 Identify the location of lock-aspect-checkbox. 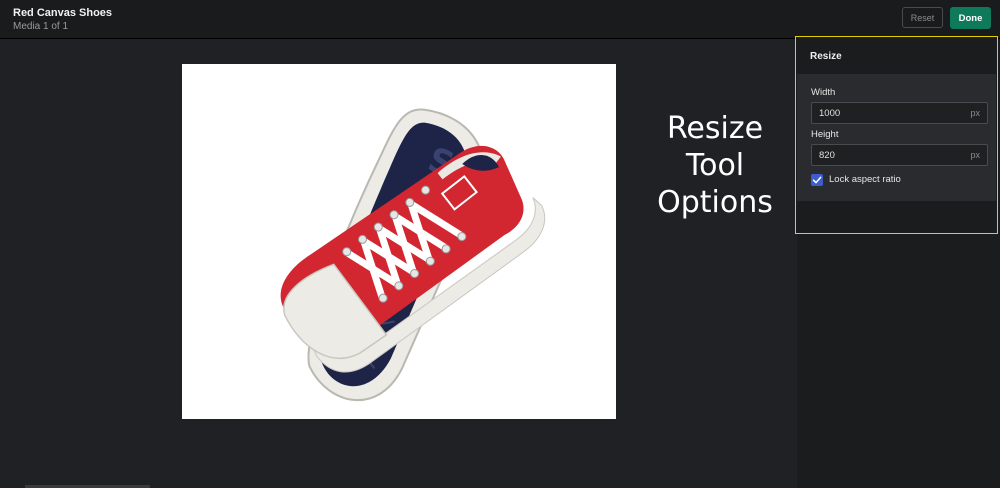
(817, 180).